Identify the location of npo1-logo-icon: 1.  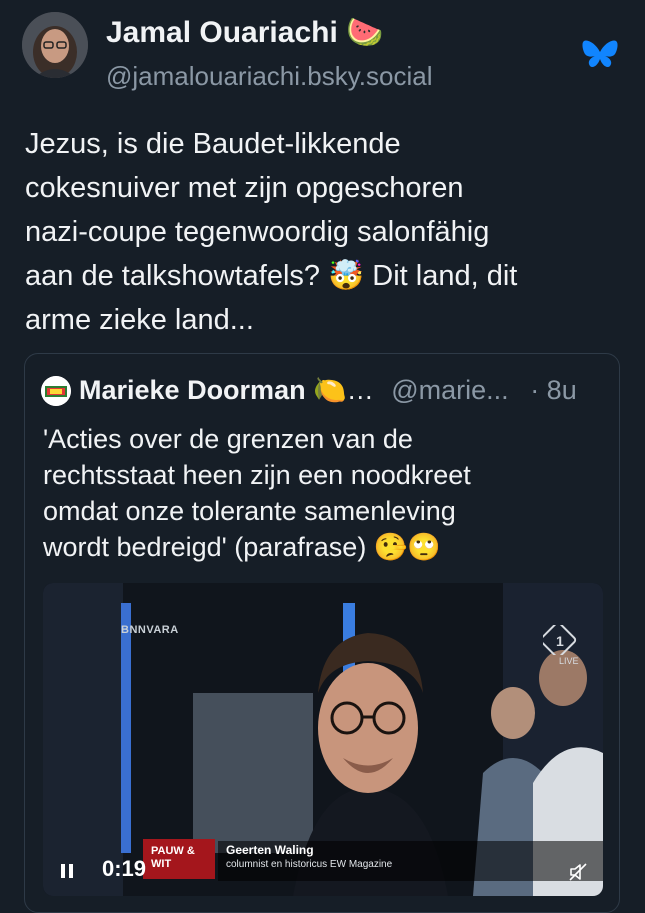
(560, 640).